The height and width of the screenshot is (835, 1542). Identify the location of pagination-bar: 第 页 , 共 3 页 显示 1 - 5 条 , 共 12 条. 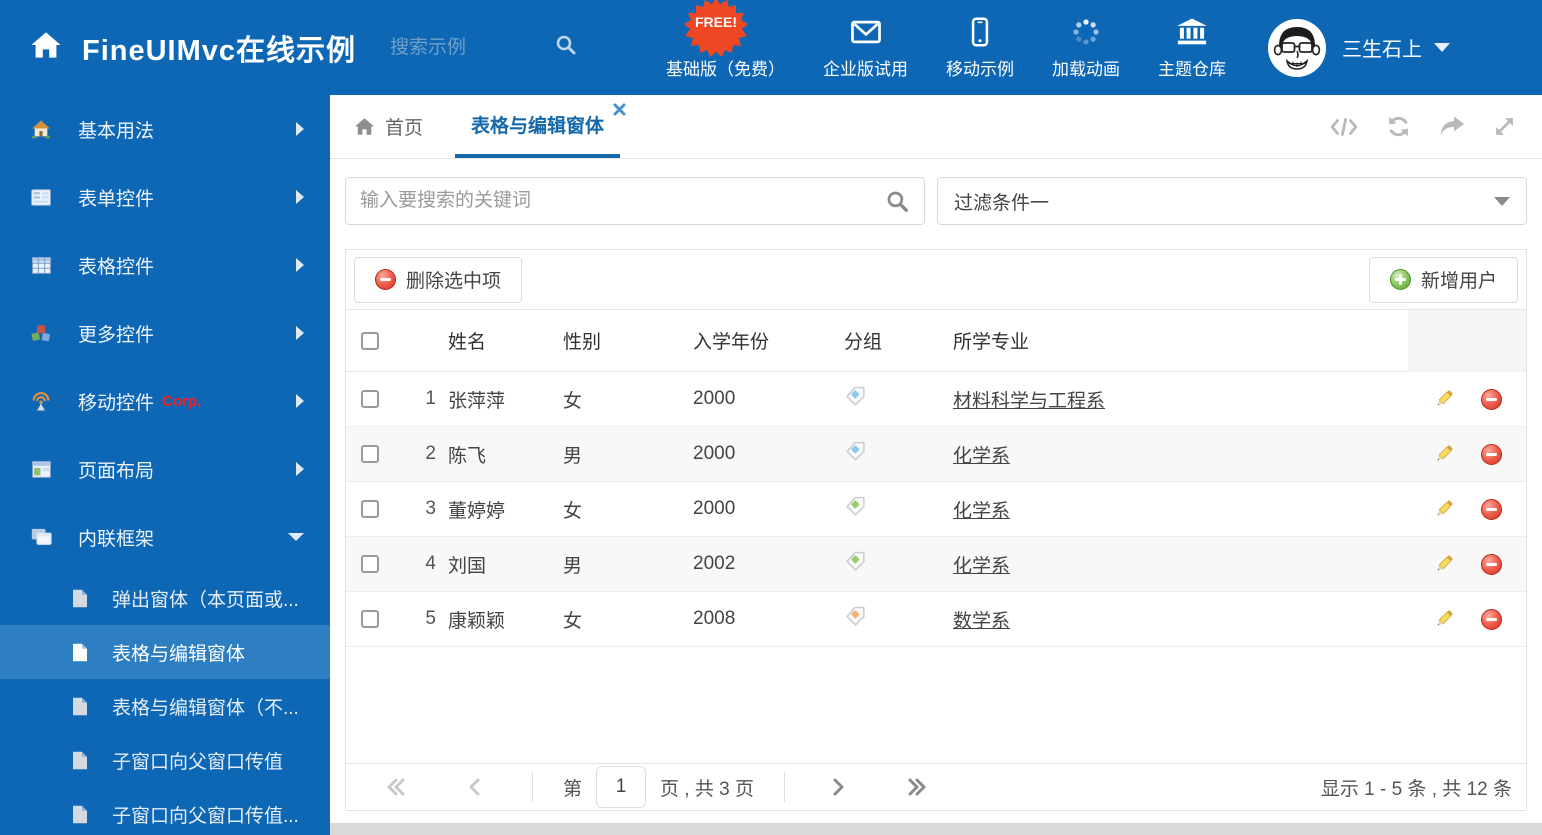
(936, 786).